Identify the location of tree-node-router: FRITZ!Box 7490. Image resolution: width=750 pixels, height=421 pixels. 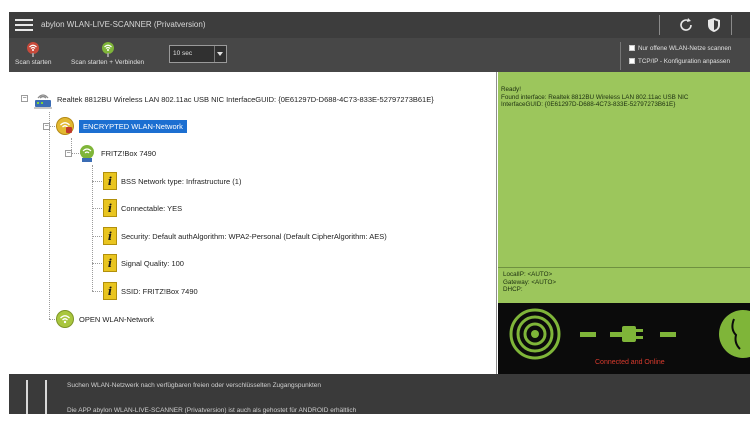
(116, 153).